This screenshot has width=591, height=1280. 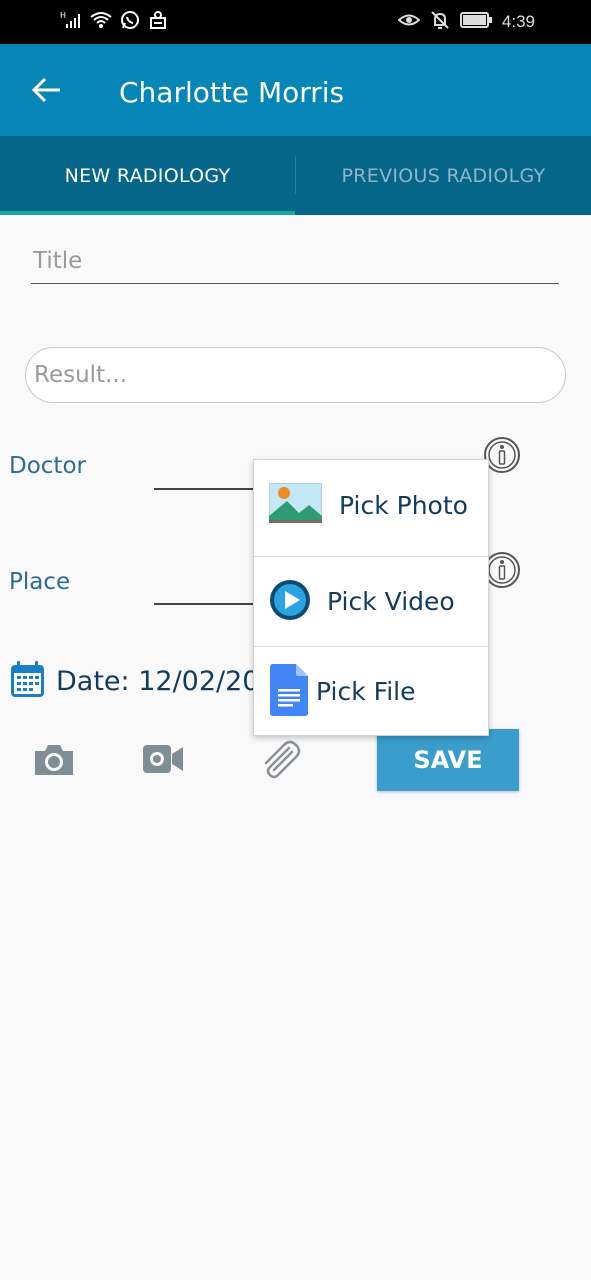 I want to click on pick-file-label: Pick File, so click(x=366, y=691).